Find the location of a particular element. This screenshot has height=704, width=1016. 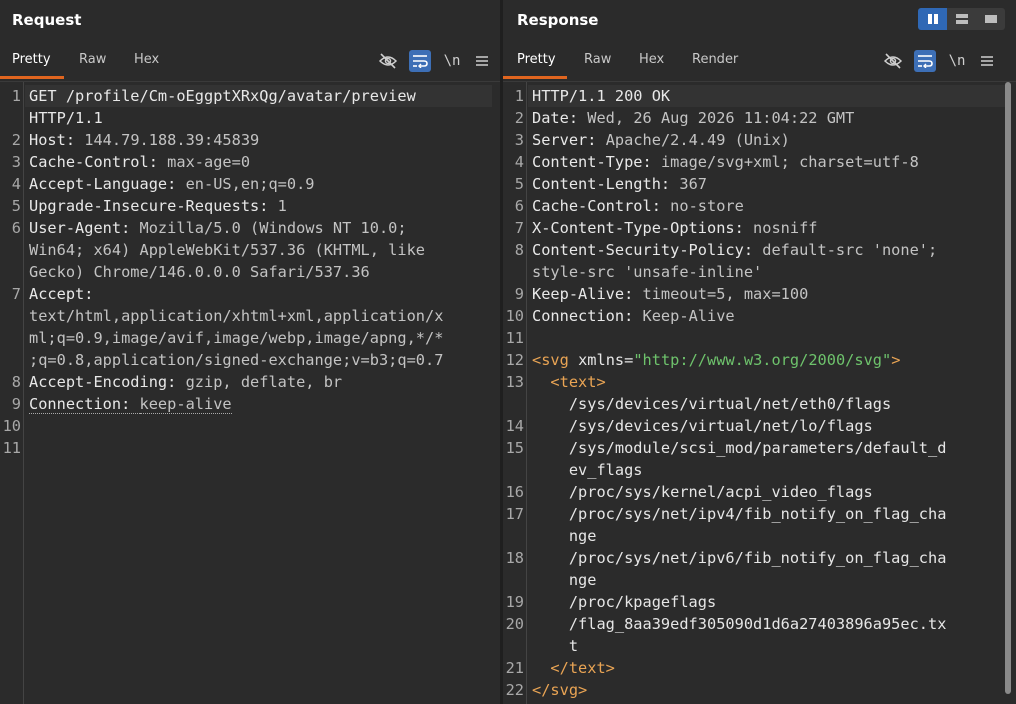

code-line: /sys/devices/virtual/net/eth0/flags is located at coordinates (711, 404).